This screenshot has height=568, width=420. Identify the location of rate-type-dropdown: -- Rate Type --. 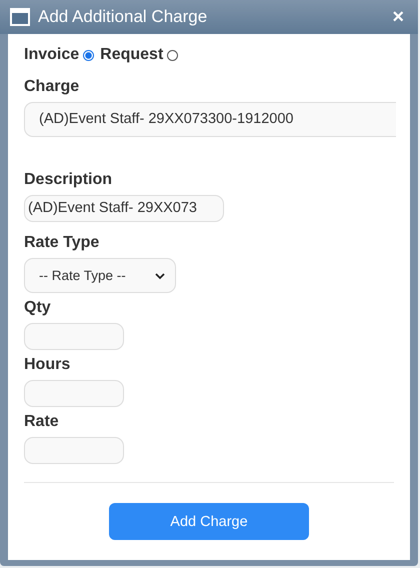
(100, 275).